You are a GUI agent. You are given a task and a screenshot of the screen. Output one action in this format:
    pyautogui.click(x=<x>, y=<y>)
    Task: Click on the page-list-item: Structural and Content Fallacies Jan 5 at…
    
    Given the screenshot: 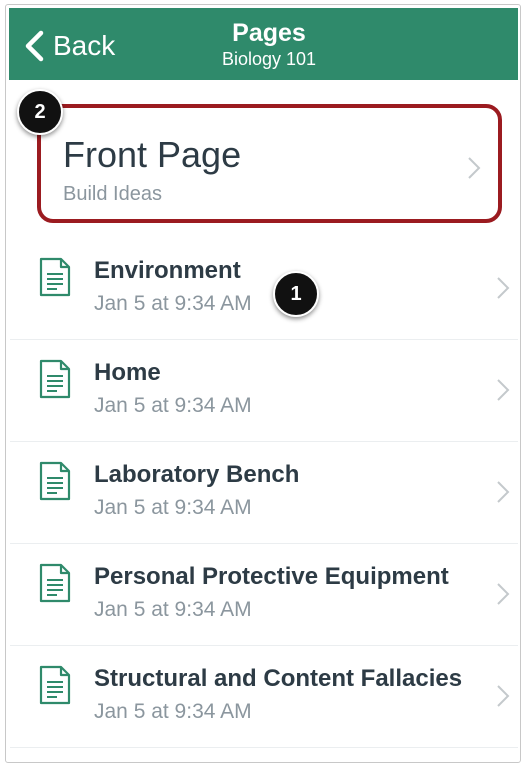 What is the action you would take?
    pyautogui.click(x=264, y=696)
    